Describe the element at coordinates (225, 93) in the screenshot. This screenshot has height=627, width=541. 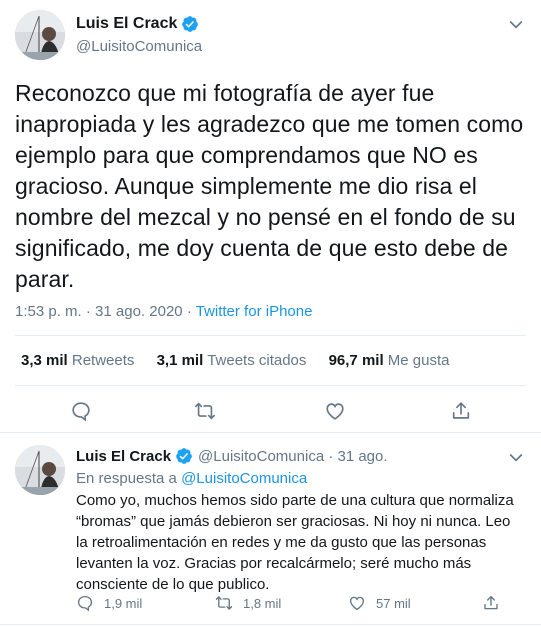
I see `tweet-text-line: Reconozco que mi fotografía de ayer fue` at that location.